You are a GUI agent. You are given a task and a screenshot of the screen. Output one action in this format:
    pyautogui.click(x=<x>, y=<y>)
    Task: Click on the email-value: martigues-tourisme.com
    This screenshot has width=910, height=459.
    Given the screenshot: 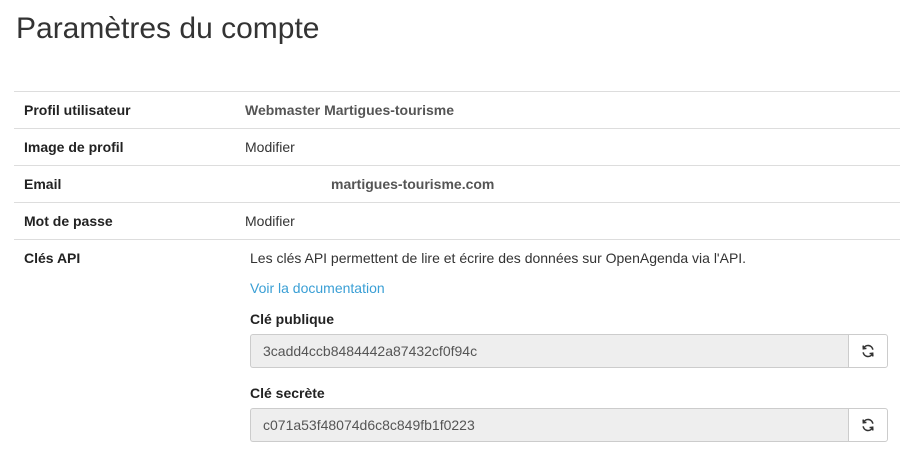 What is the action you would take?
    pyautogui.click(x=369, y=184)
    